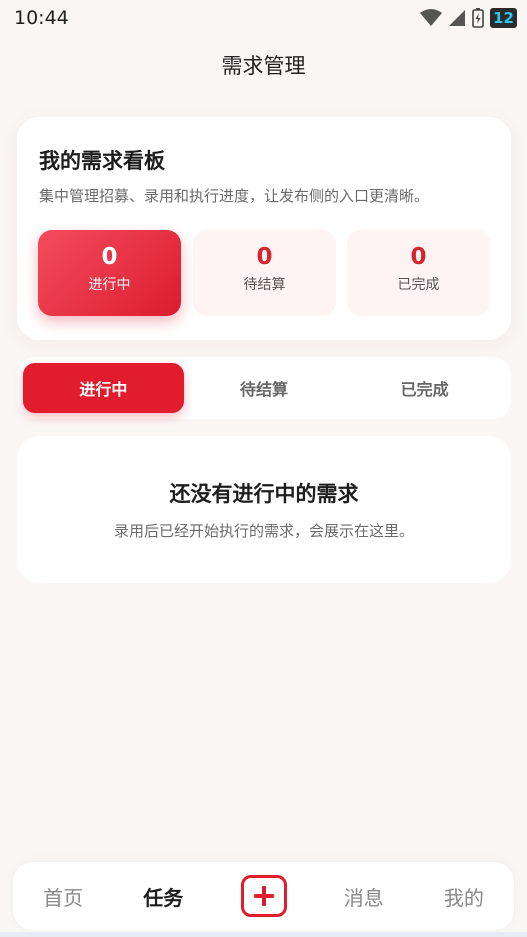 This screenshot has width=527, height=937. Describe the element at coordinates (478, 18) in the screenshot. I see `battery-charging-icon` at that location.